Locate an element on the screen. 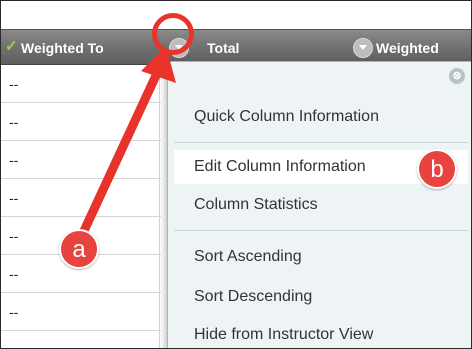  menu-item-sort-descending: Sort Descending is located at coordinates (321, 297).